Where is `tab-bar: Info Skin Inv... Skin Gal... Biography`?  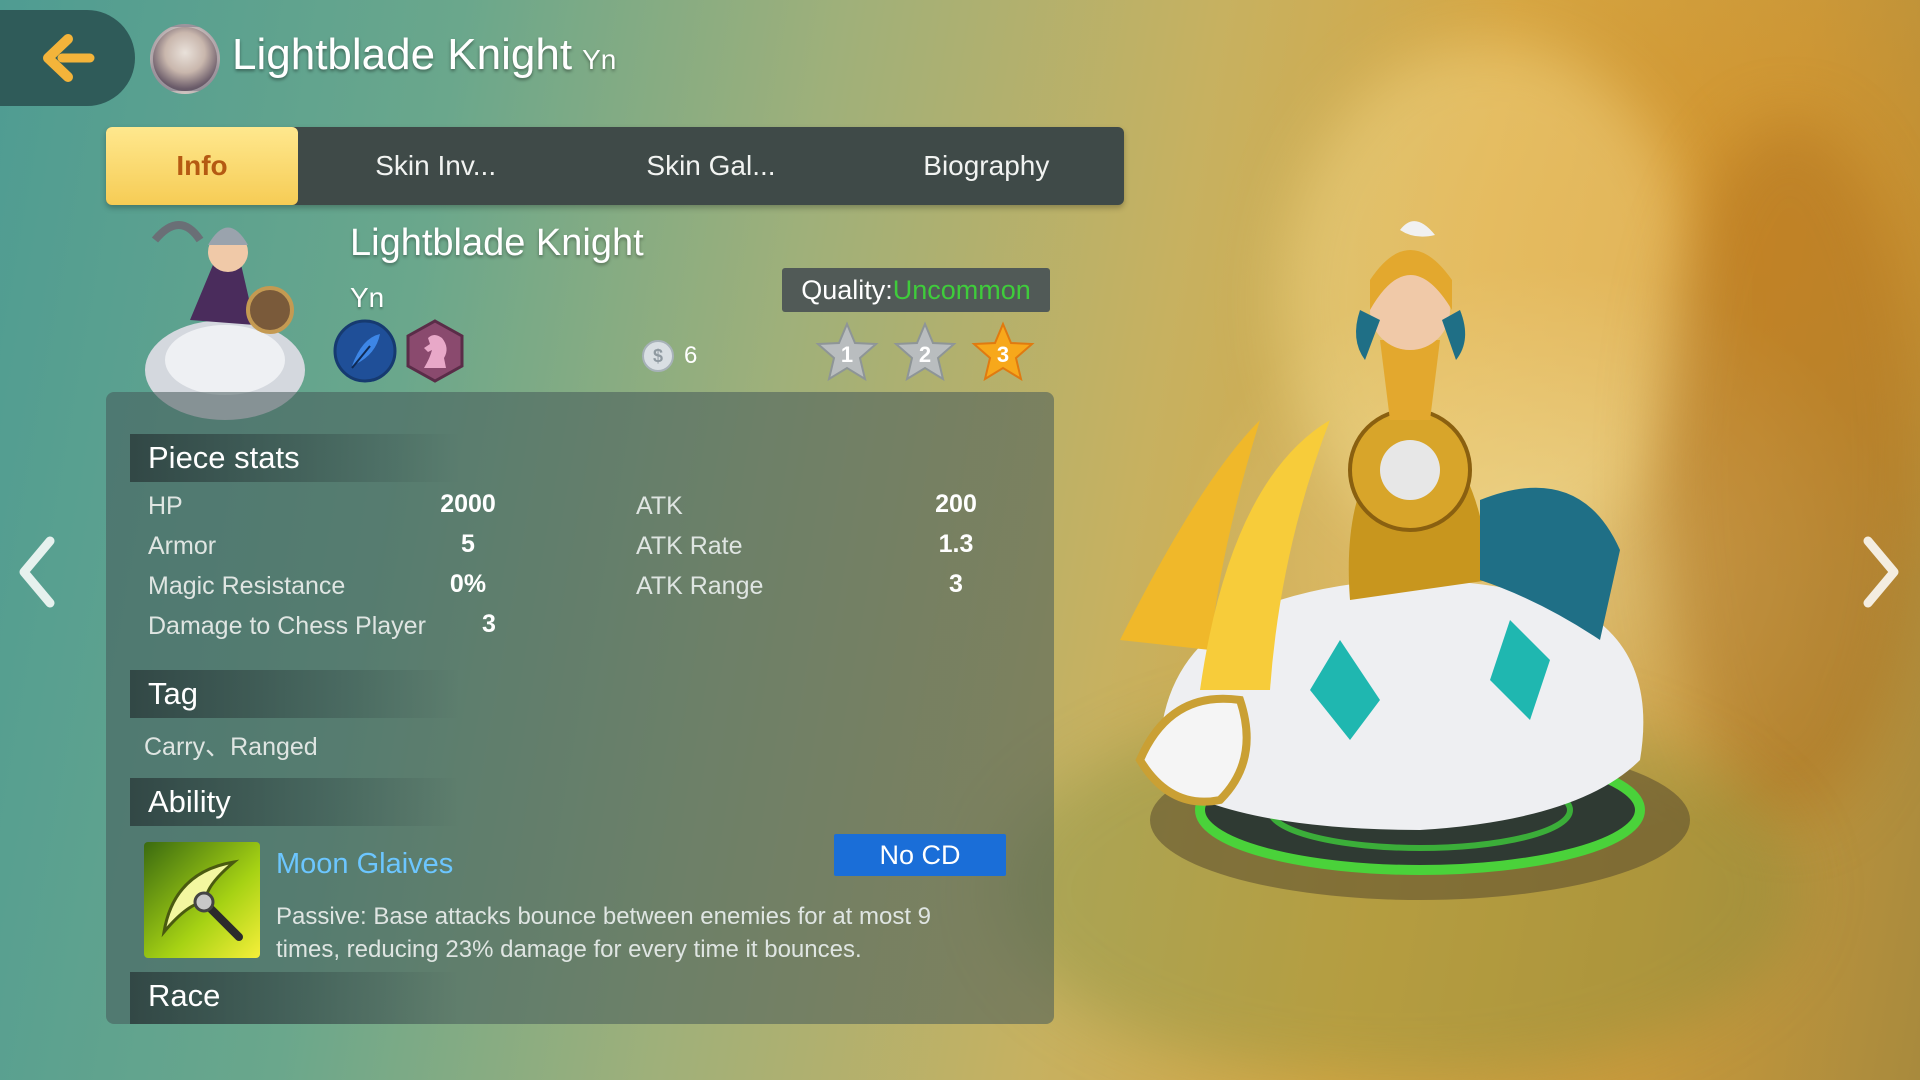 tab-bar: Info Skin Inv... Skin Gal... Biography is located at coordinates (615, 166).